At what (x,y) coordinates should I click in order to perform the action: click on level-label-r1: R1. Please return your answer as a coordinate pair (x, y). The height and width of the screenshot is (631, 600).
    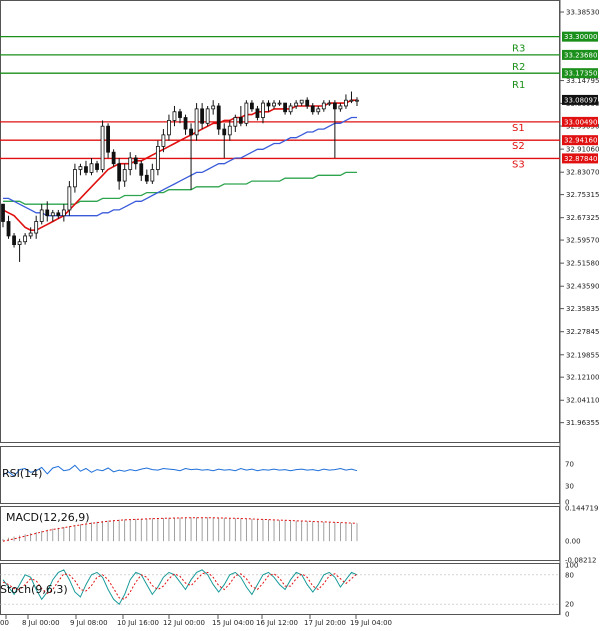
    Looking at the image, I should click on (518, 85).